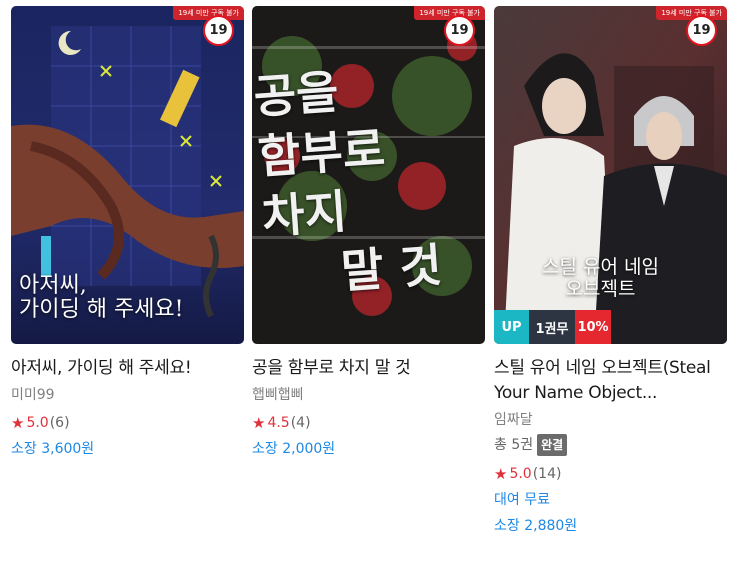 The image size is (734, 566). What do you see at coordinates (547, 474) in the screenshot?
I see `rating-count: (14)` at bounding box center [547, 474].